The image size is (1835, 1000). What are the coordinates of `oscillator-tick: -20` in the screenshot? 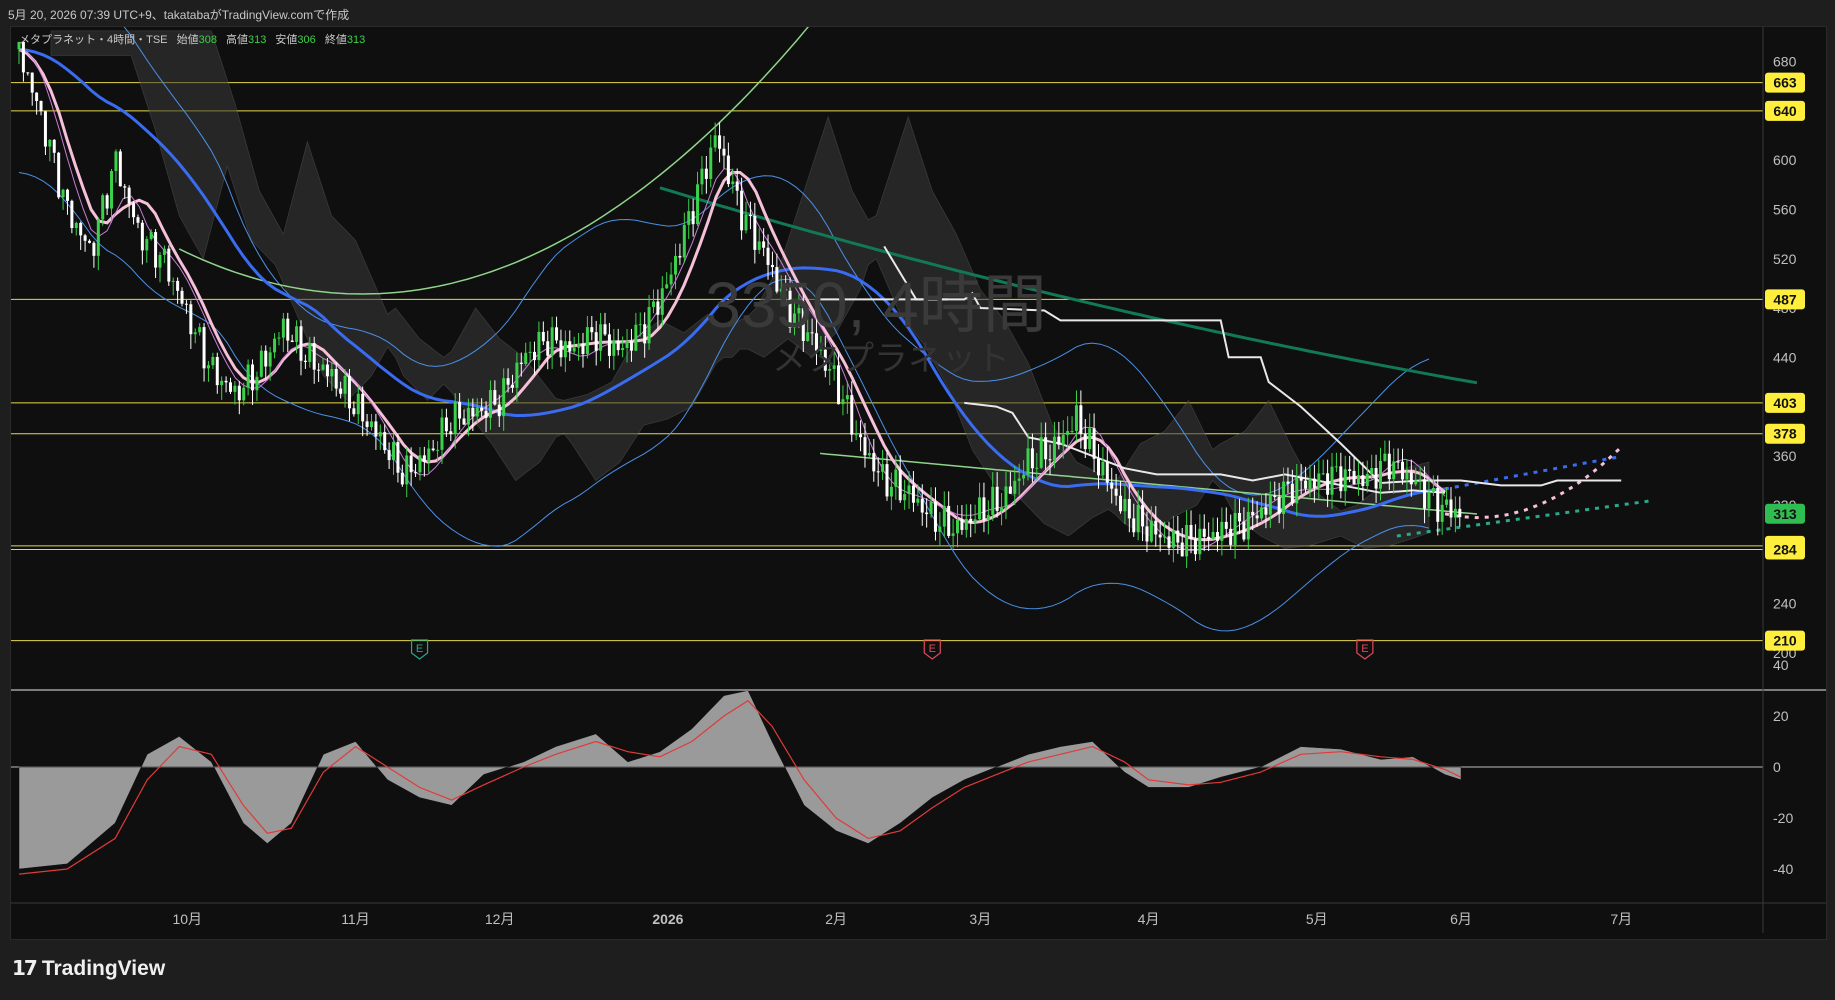 It's located at (1783, 818).